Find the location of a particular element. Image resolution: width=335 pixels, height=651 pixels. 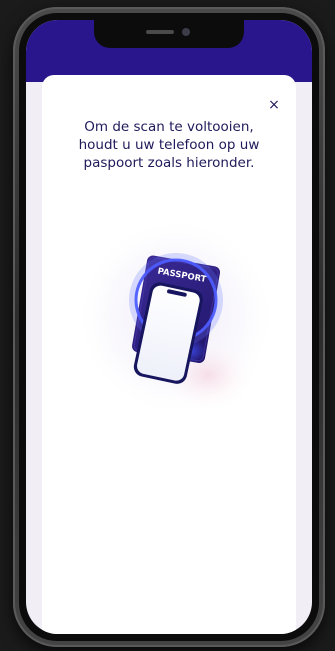

speaker-icon is located at coordinates (160, 32).